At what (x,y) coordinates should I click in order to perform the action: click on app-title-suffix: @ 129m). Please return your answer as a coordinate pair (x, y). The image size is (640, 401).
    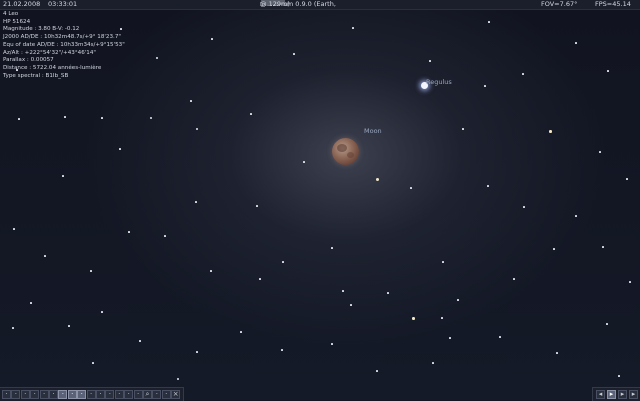
    Looking at the image, I should click on (275, 4).